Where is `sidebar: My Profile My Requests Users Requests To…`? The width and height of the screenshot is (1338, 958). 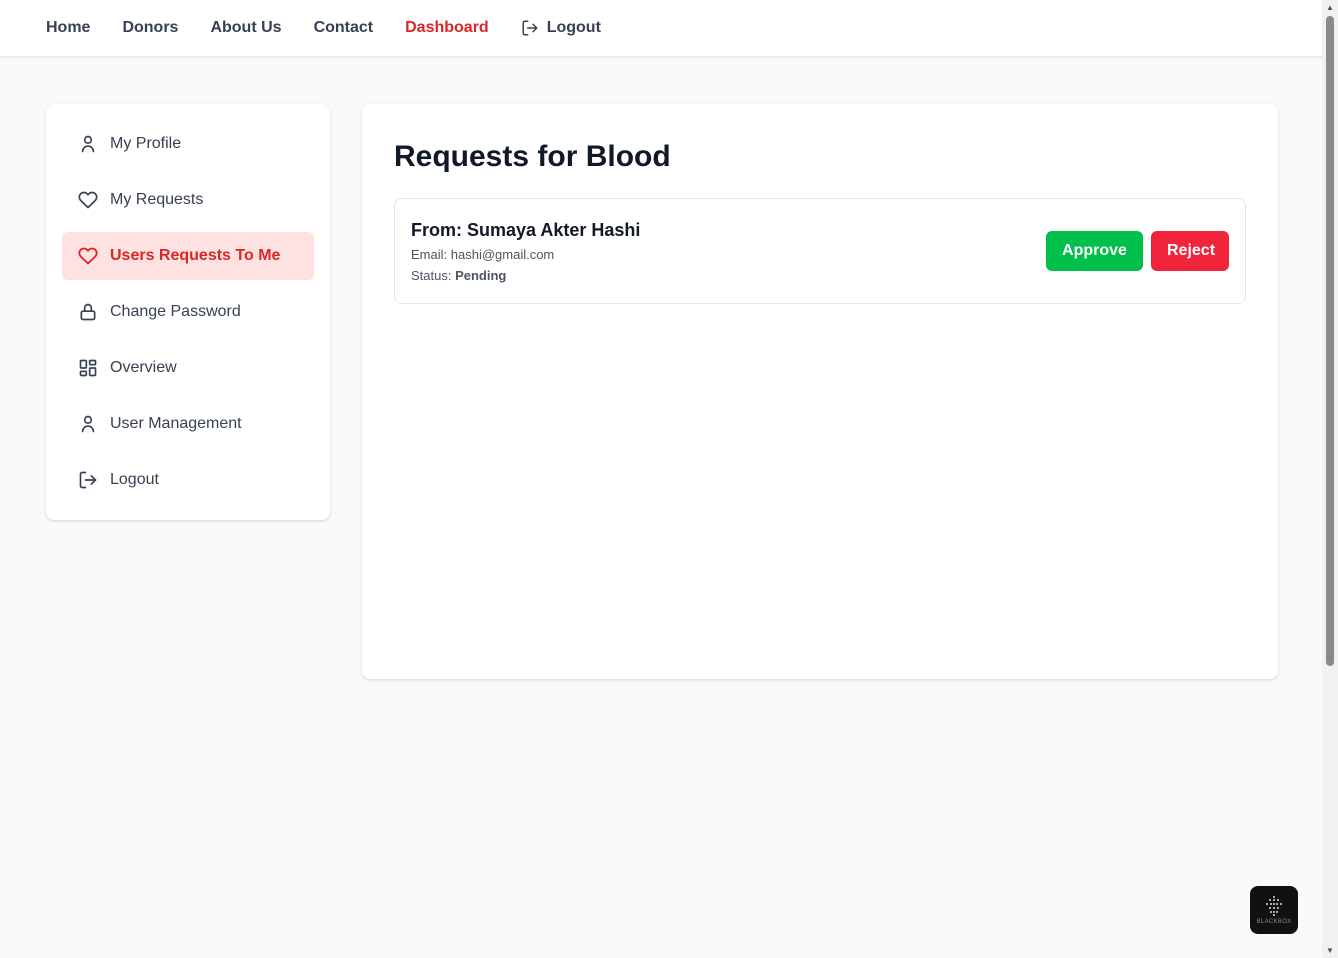 sidebar: My Profile My Requests Users Requests To… is located at coordinates (188, 312).